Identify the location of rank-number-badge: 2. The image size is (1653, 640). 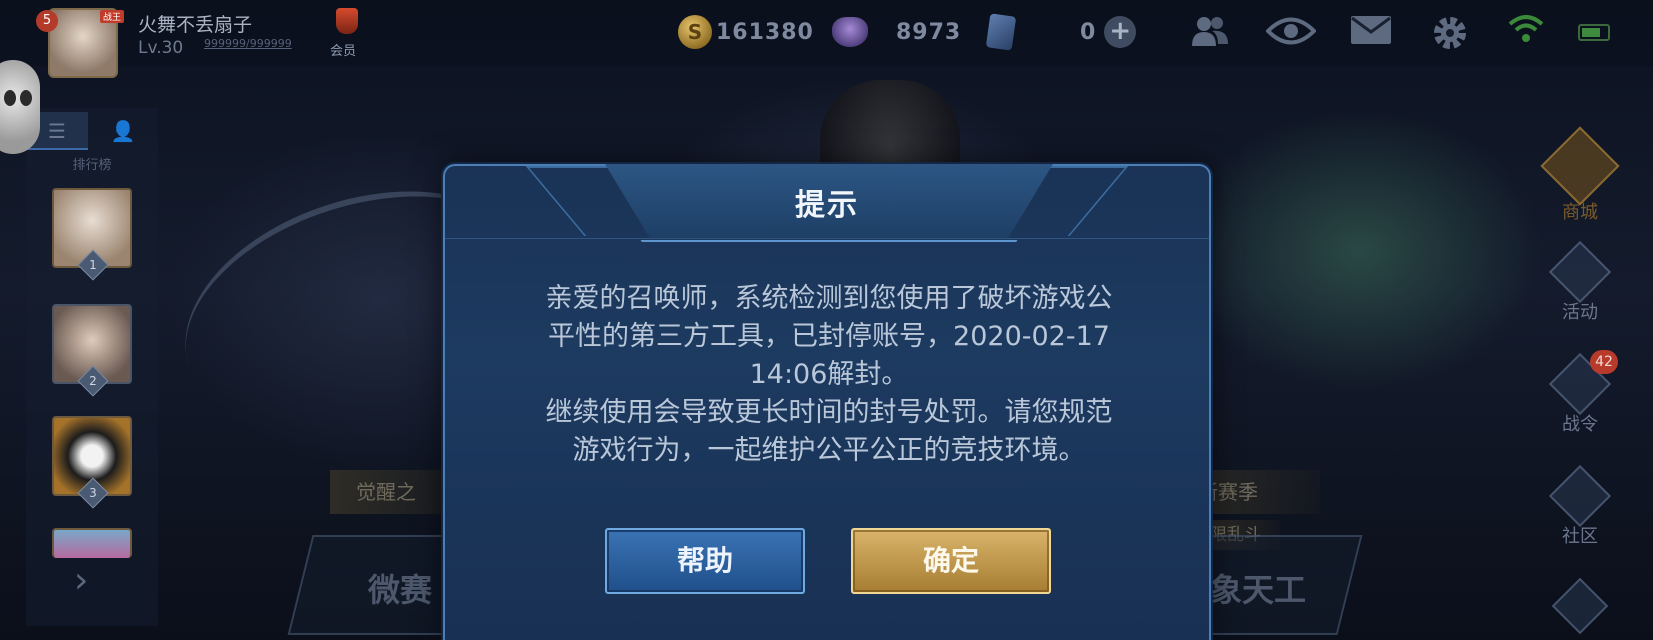
(93, 381).